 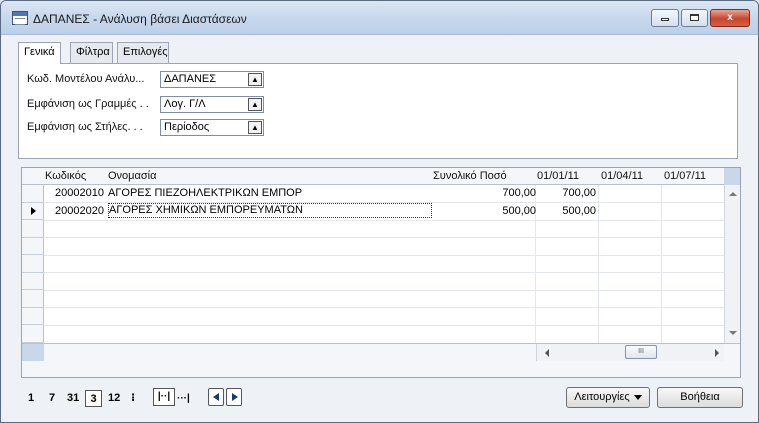 I want to click on tab-general: Γενικά, so click(x=39, y=53).